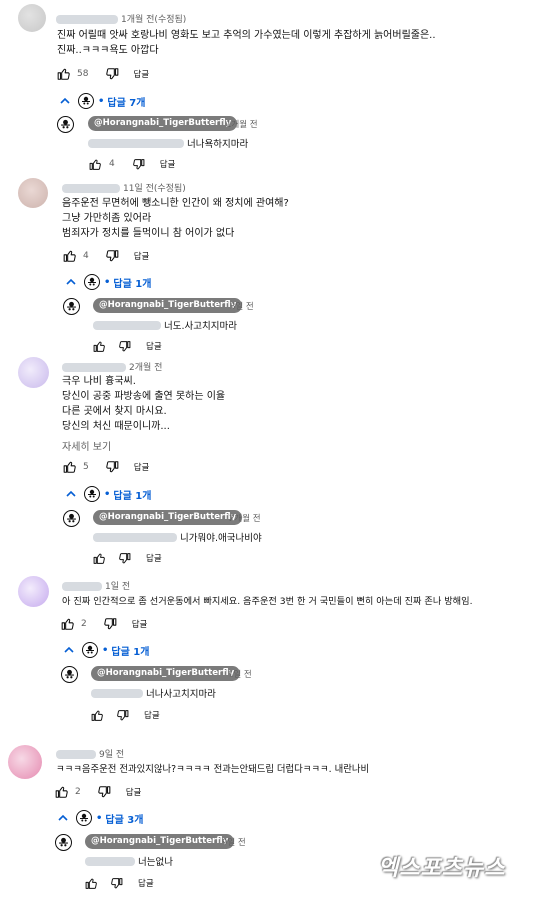  Describe the element at coordinates (144, 396) in the screenshot. I see `comment-line: 당신이 공중 파방송에 출연 못하는 이율` at that location.